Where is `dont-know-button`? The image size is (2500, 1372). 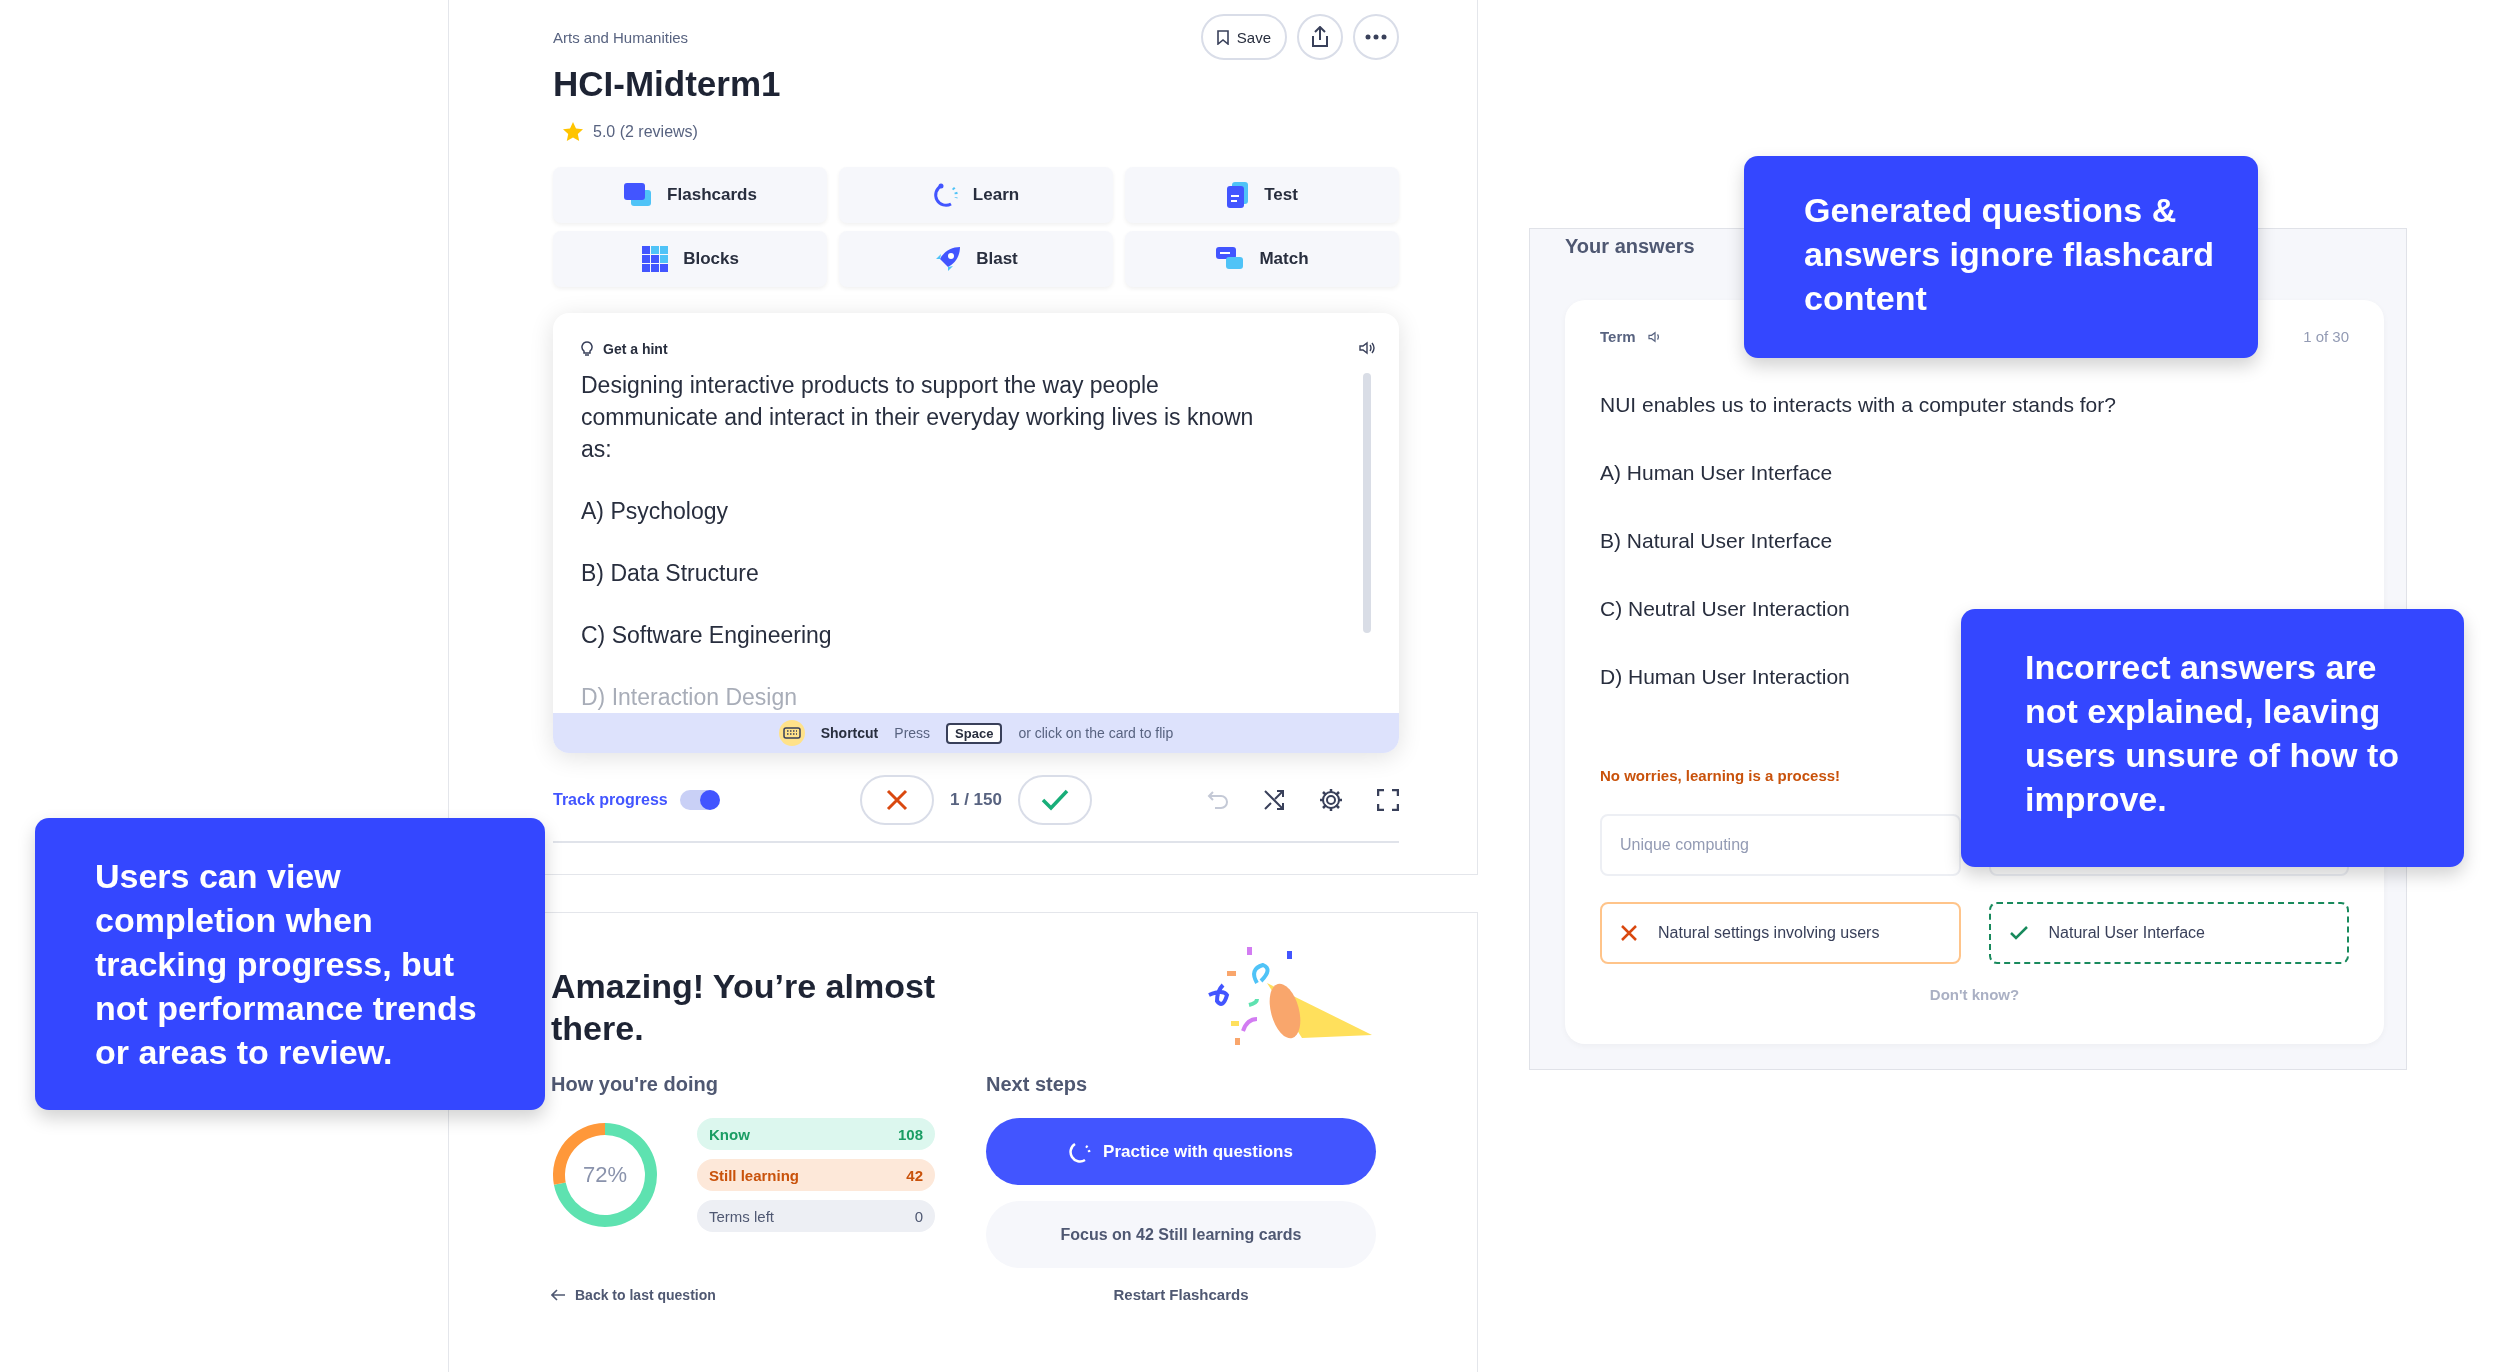
dont-know-button is located at coordinates (897, 800).